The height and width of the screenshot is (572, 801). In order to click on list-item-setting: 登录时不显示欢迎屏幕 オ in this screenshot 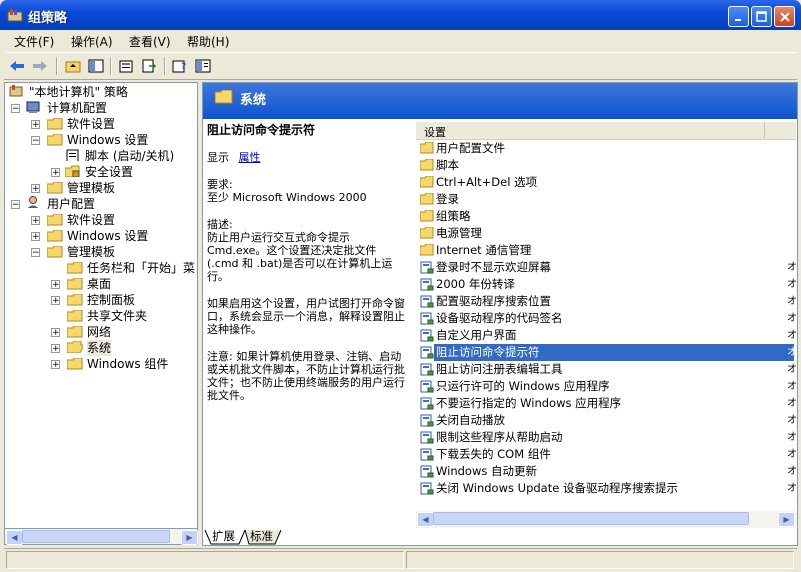, I will do `click(607, 267)`.